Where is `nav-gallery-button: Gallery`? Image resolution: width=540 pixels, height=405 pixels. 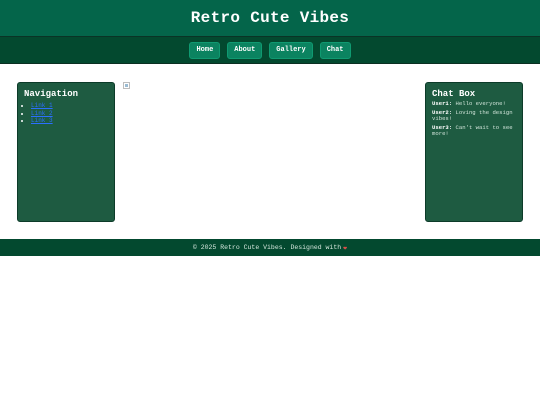 nav-gallery-button: Gallery is located at coordinates (291, 50).